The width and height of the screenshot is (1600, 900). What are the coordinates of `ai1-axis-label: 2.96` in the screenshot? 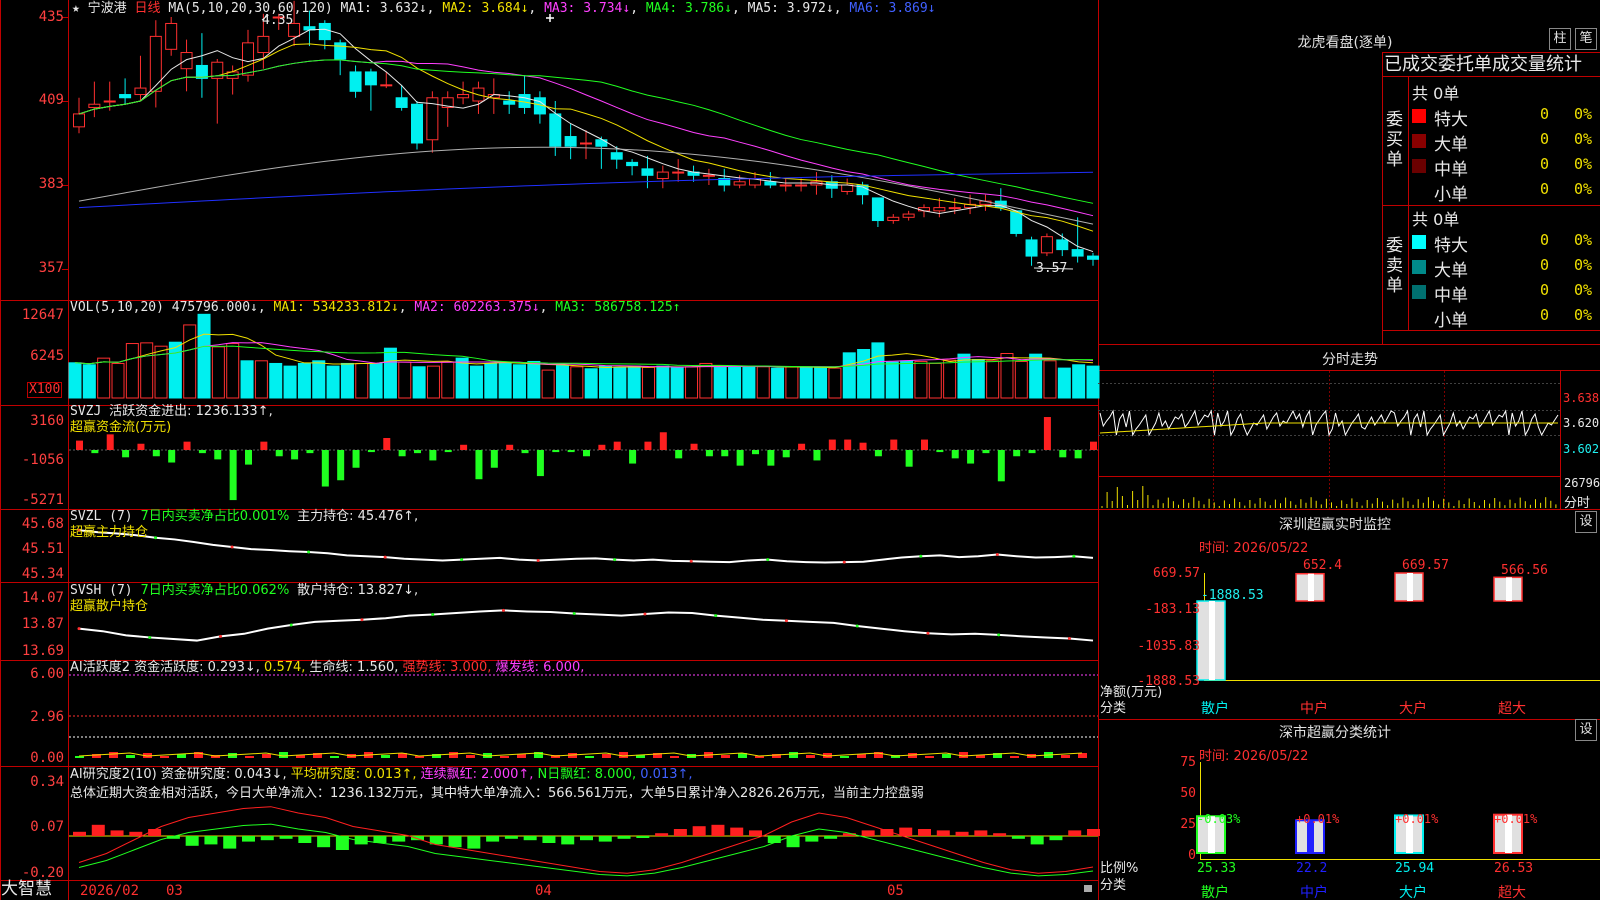 It's located at (47, 717).